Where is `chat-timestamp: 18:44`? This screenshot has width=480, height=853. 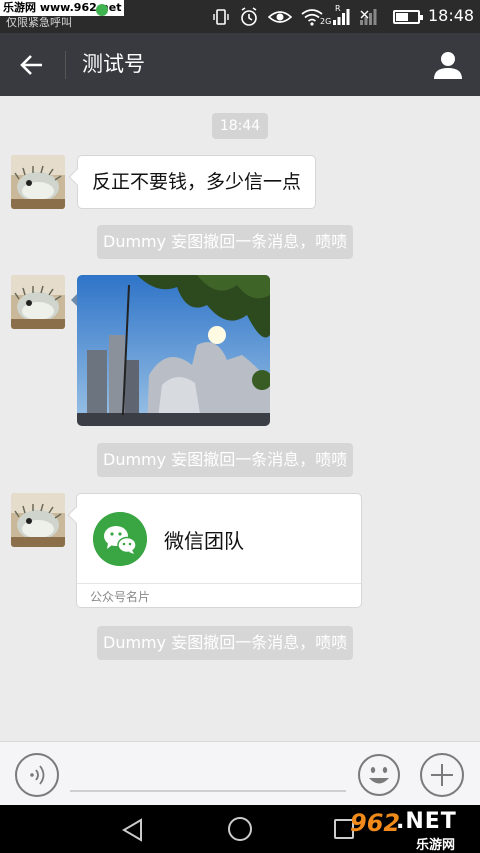 chat-timestamp: 18:44 is located at coordinates (240, 126).